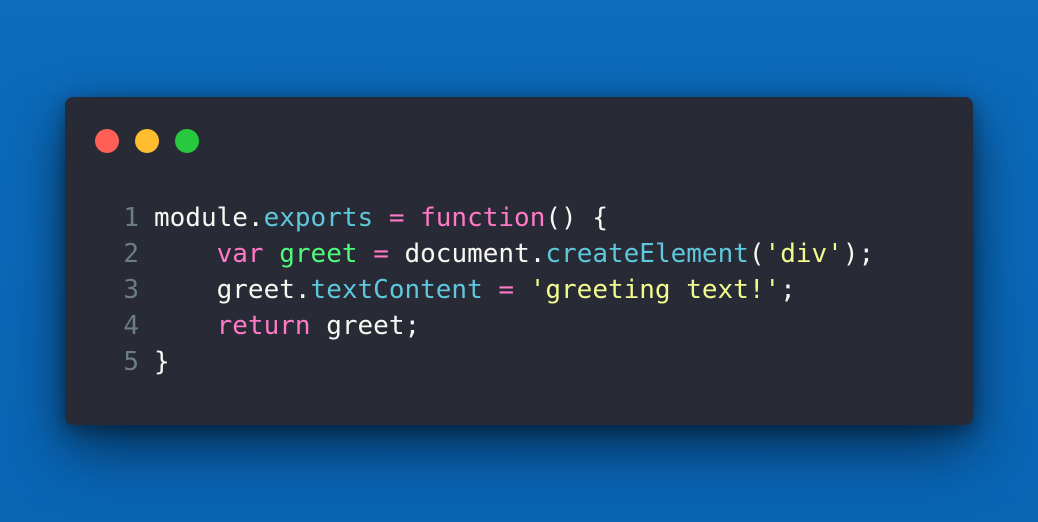  Describe the element at coordinates (240, 254) in the screenshot. I see `code-token: var` at that location.